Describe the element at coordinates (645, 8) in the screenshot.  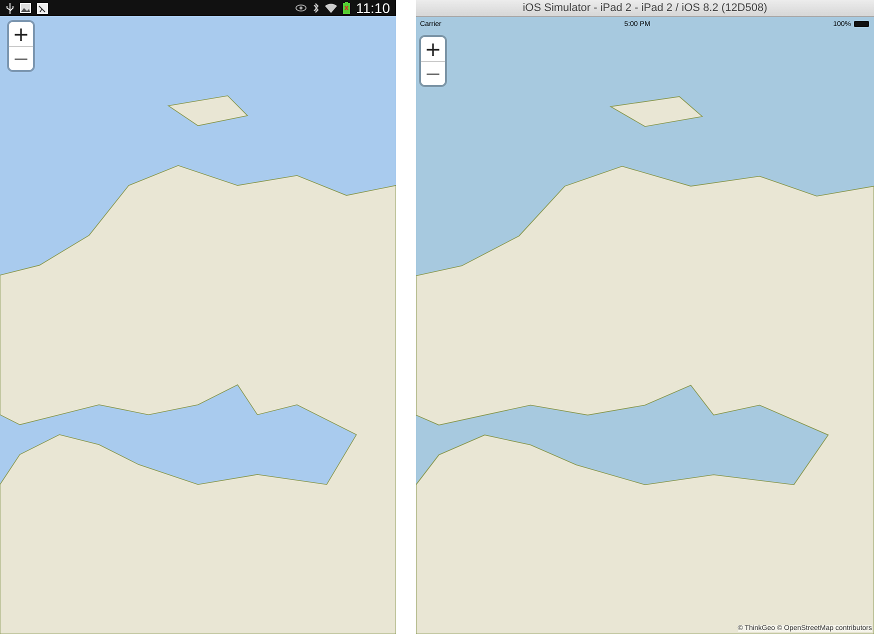
I see `window-title: iOS Simulator - iPad 2 - iPad 2 / iOS 8.2 (12D508)` at that location.